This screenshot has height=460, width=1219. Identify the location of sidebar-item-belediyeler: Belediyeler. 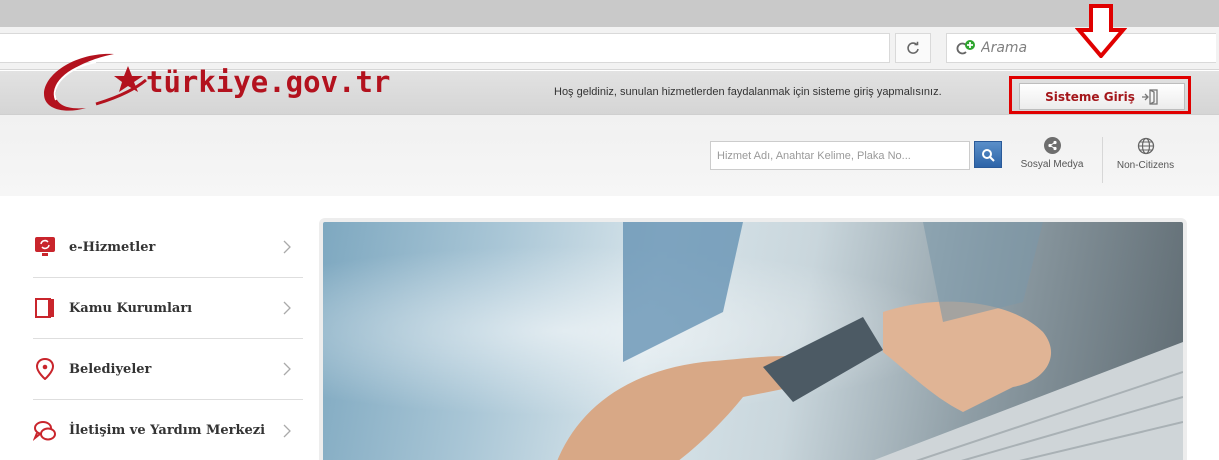
(168, 369).